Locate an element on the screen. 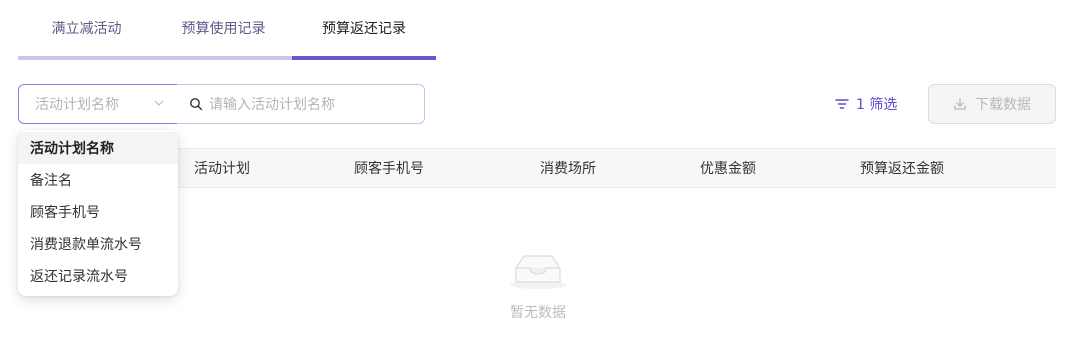 The height and width of the screenshot is (351, 1081). download-button: 下载数据 is located at coordinates (992, 104).